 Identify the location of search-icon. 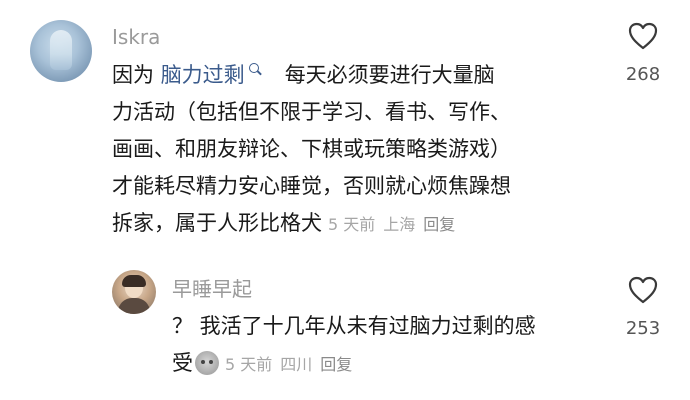
(253, 68).